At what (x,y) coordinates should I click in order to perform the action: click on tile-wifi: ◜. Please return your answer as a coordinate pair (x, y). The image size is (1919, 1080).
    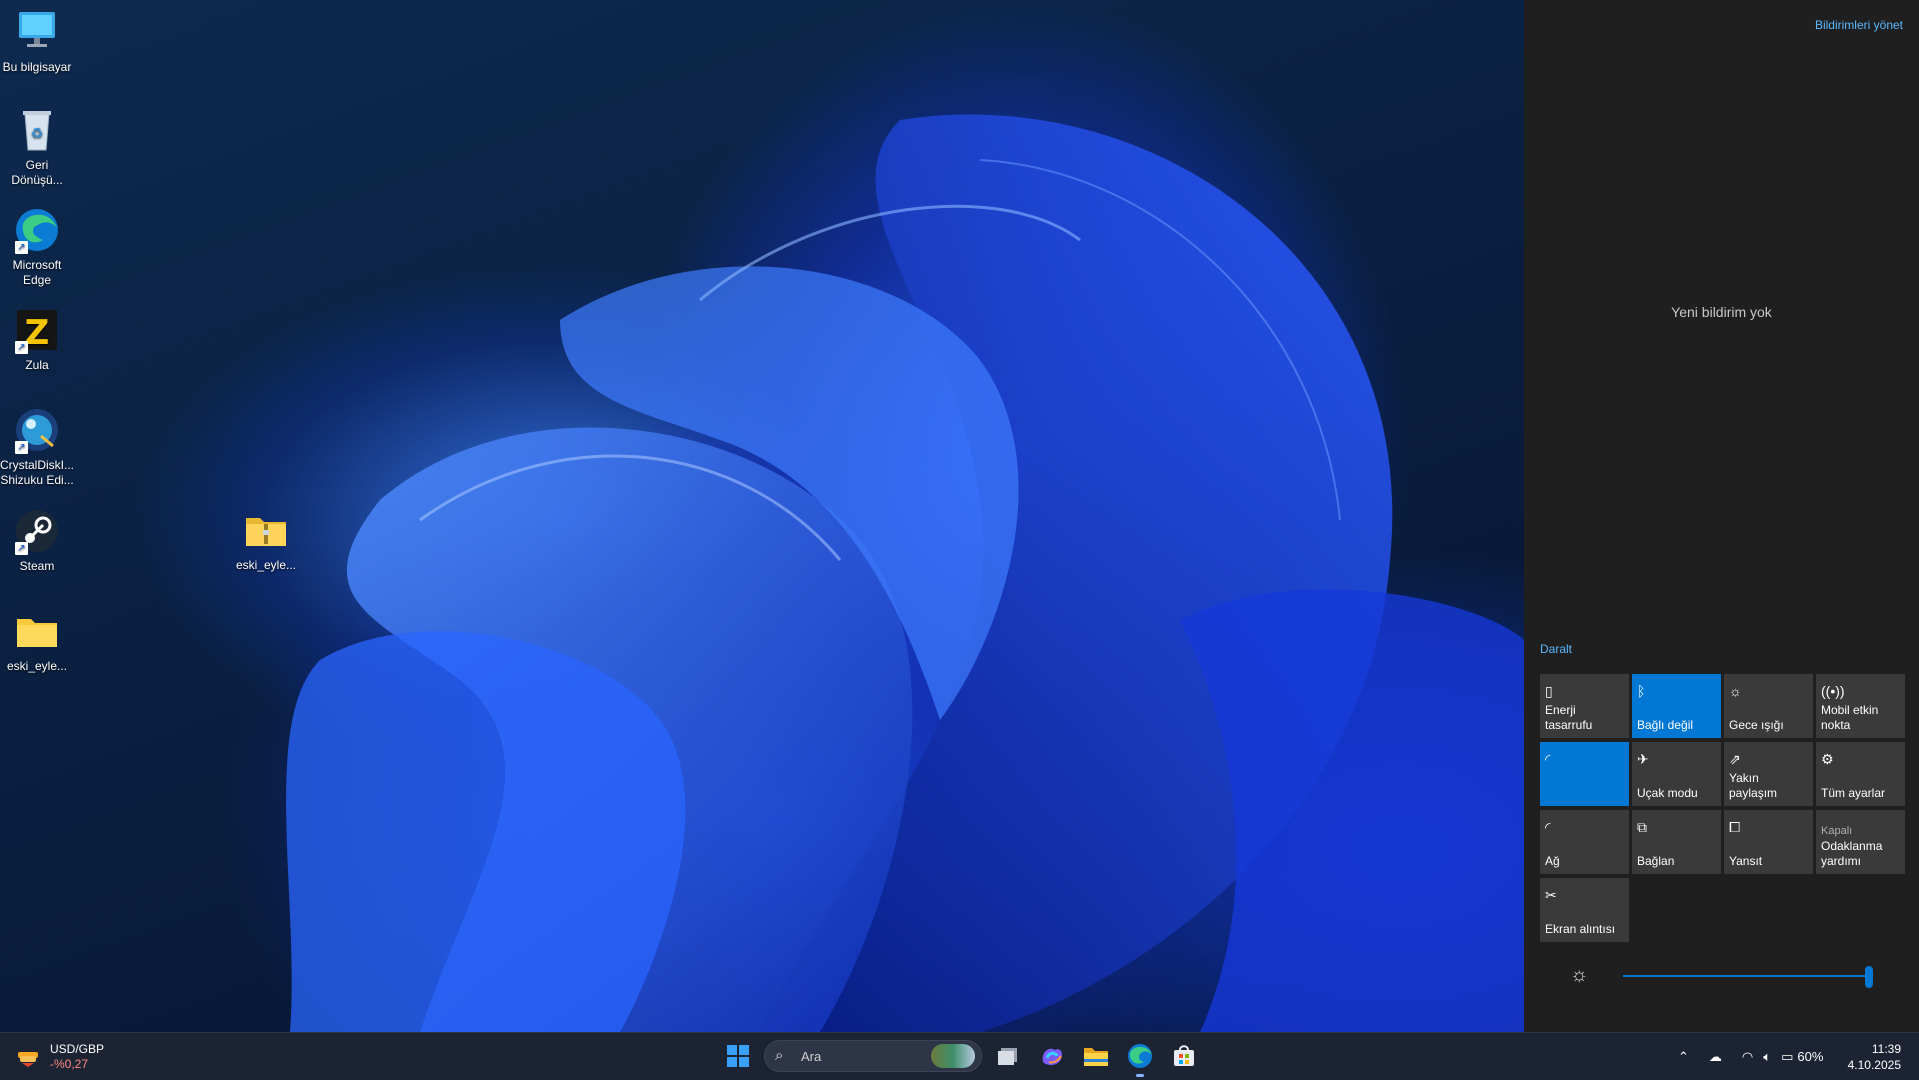
    Looking at the image, I should click on (1584, 774).